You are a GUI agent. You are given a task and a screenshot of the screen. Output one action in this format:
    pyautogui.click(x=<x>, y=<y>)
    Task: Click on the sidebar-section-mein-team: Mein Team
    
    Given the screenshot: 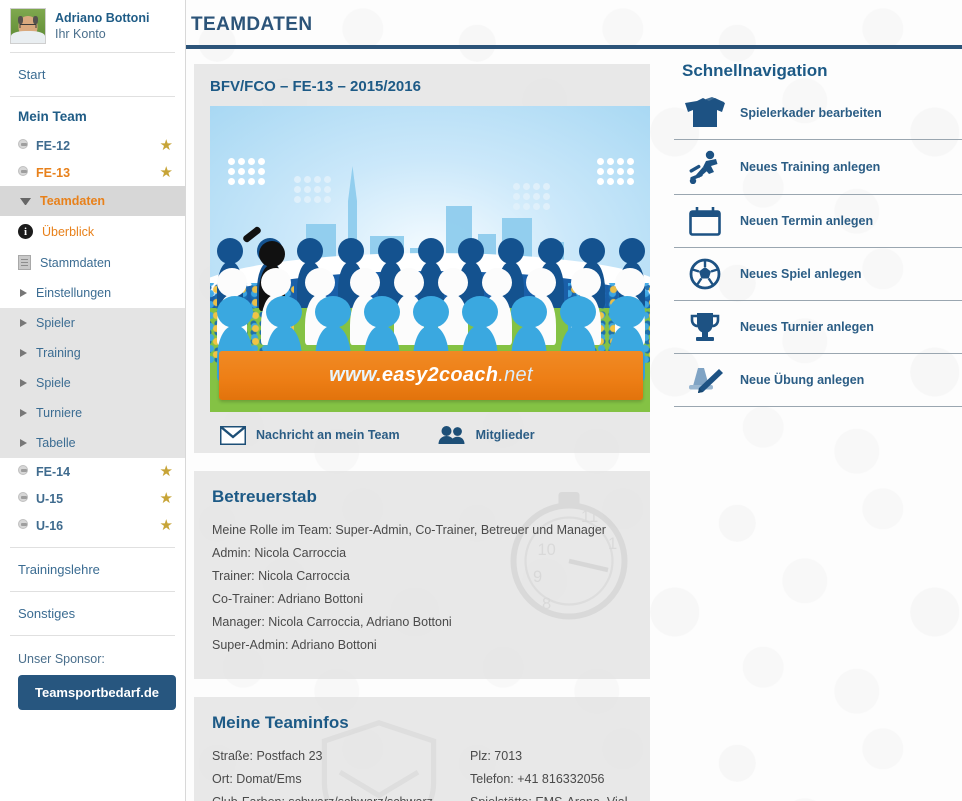 What is the action you would take?
    pyautogui.click(x=52, y=116)
    